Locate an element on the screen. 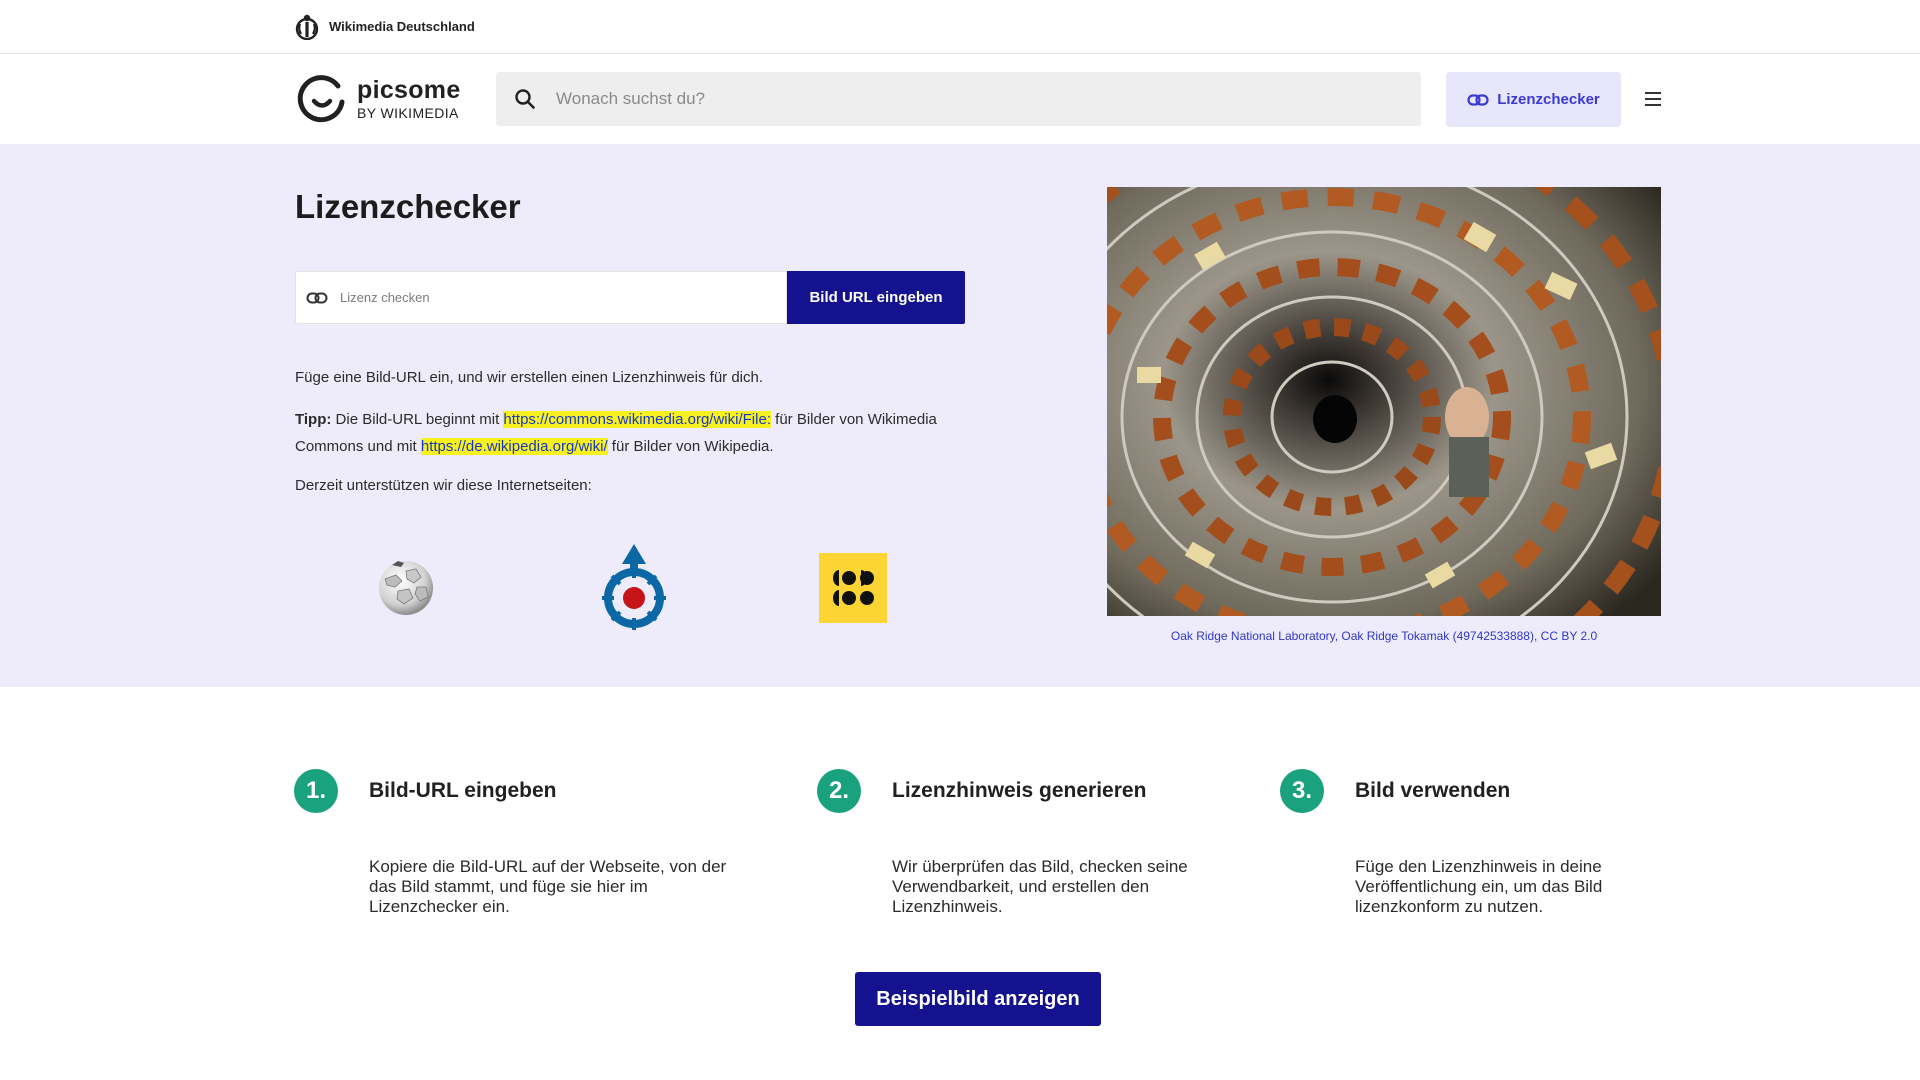 This screenshot has height=1080, width=1920. hamburger-icon is located at coordinates (1653, 99).